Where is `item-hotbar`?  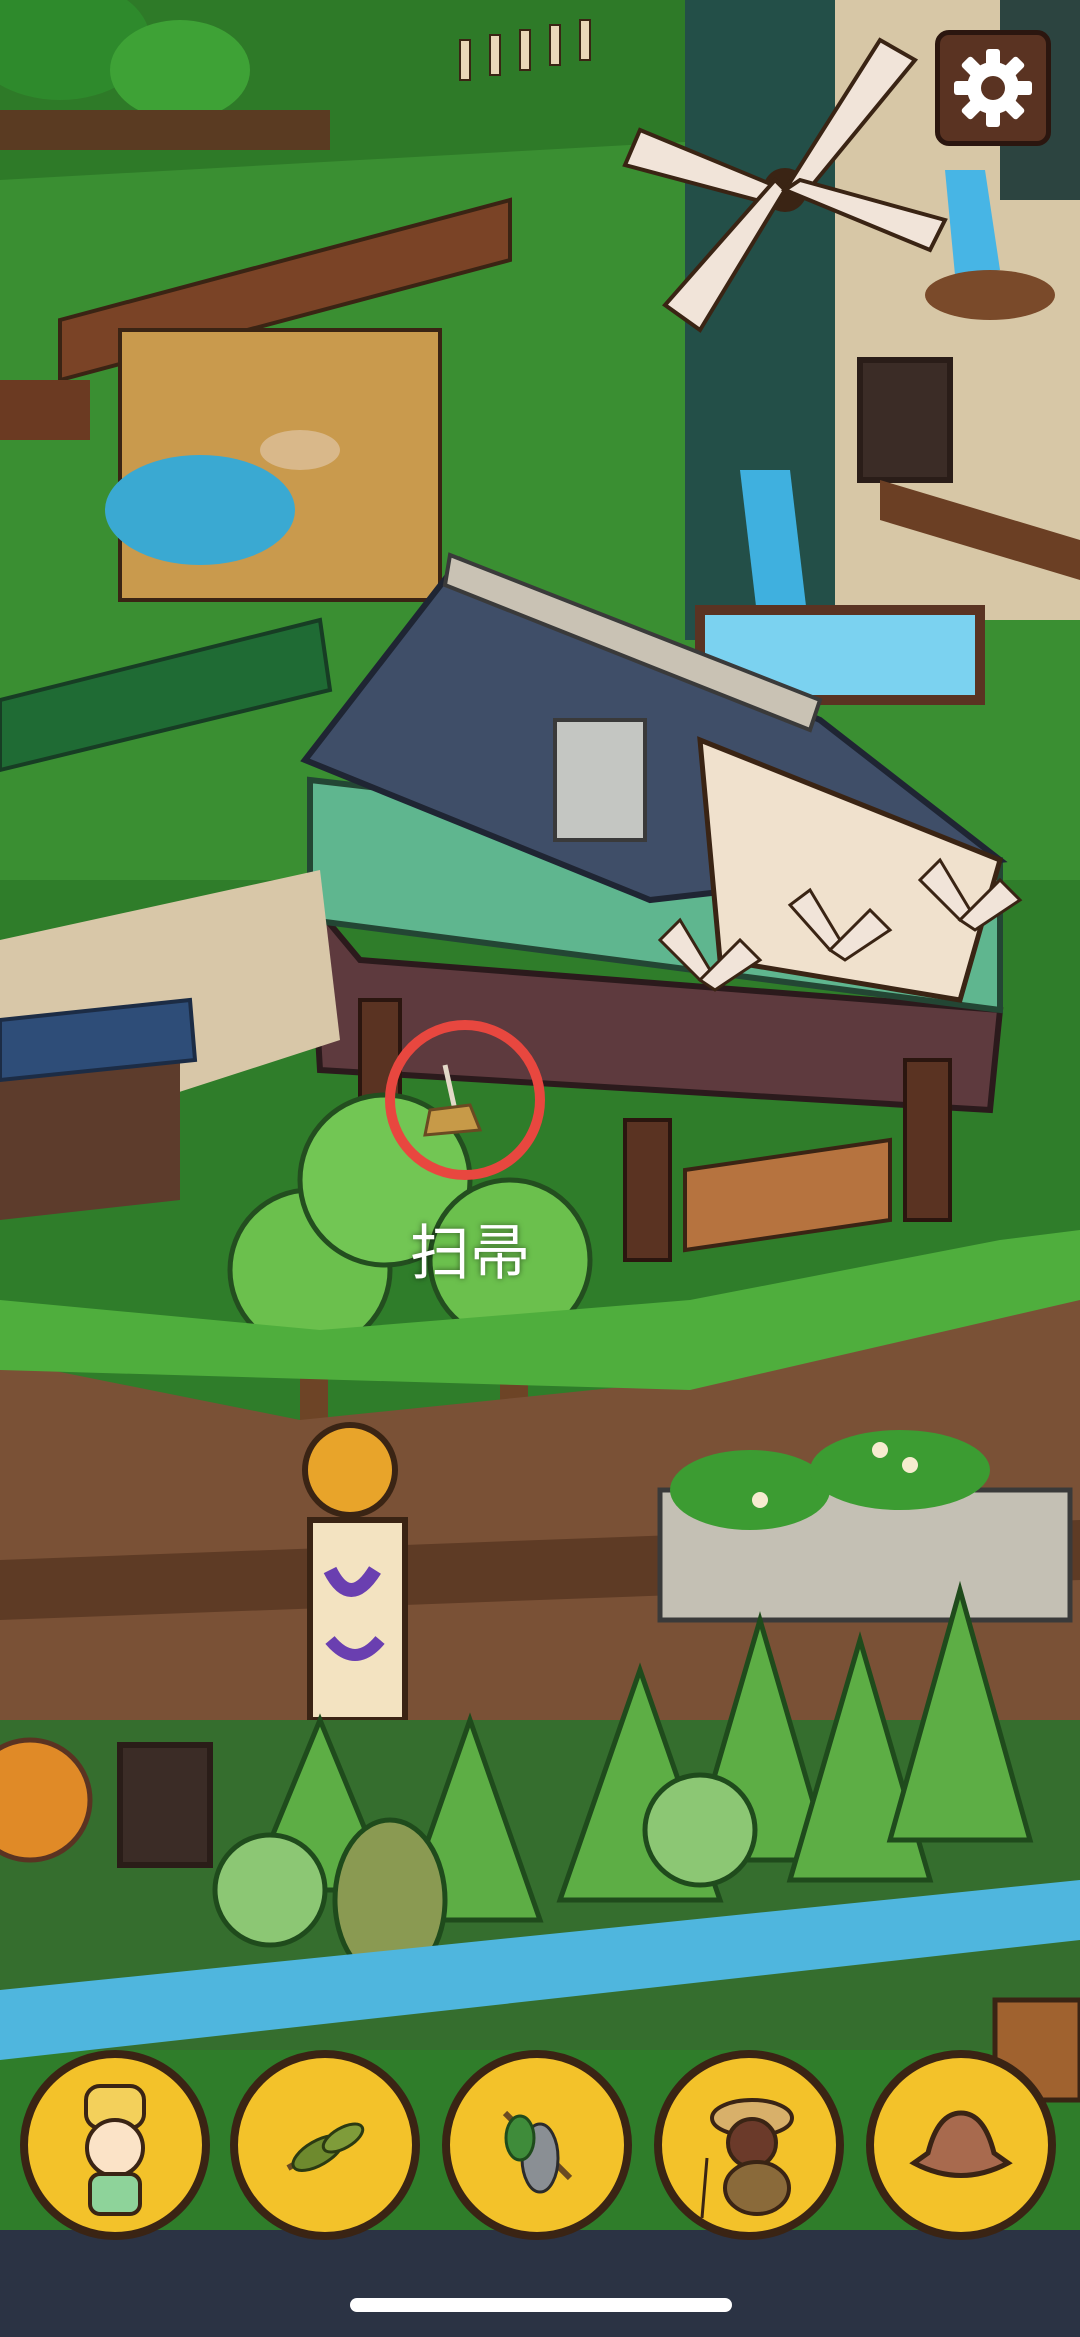
item-hotbar is located at coordinates (540, 2150).